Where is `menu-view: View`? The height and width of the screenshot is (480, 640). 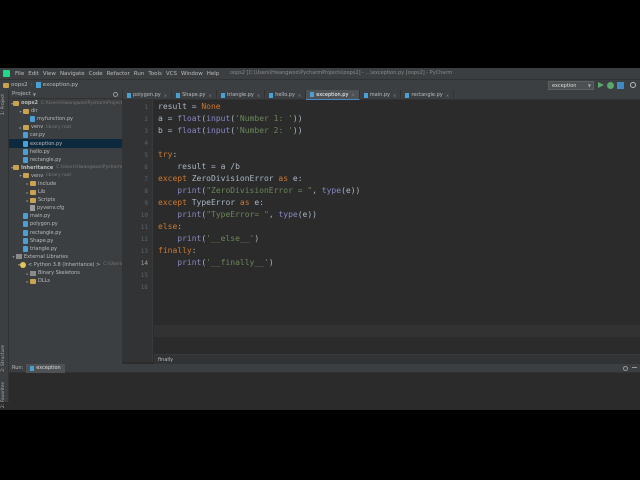
menu-view: View is located at coordinates (49, 74).